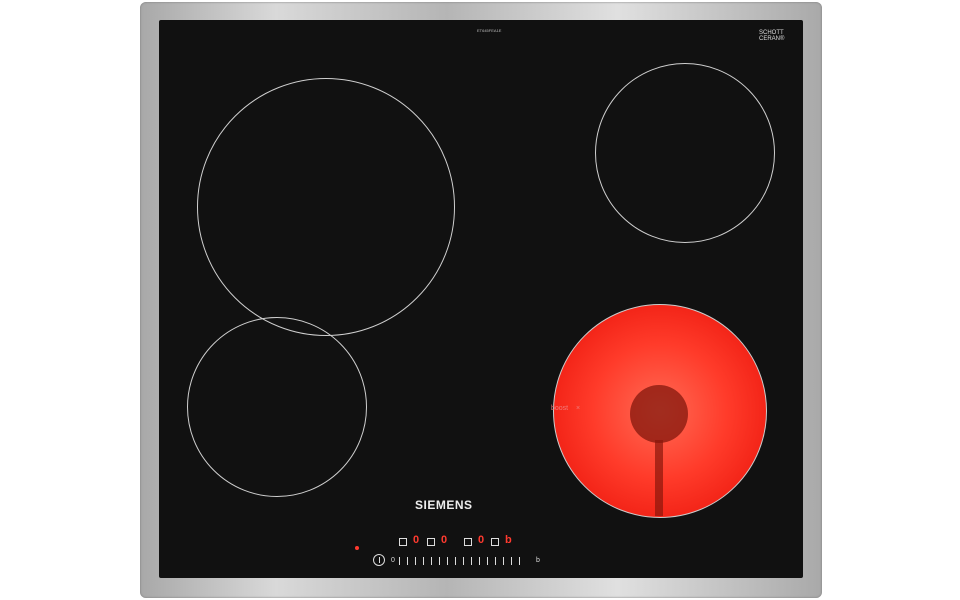 This screenshot has width=960, height=600. I want to click on zone-display-2: 0, so click(444, 540).